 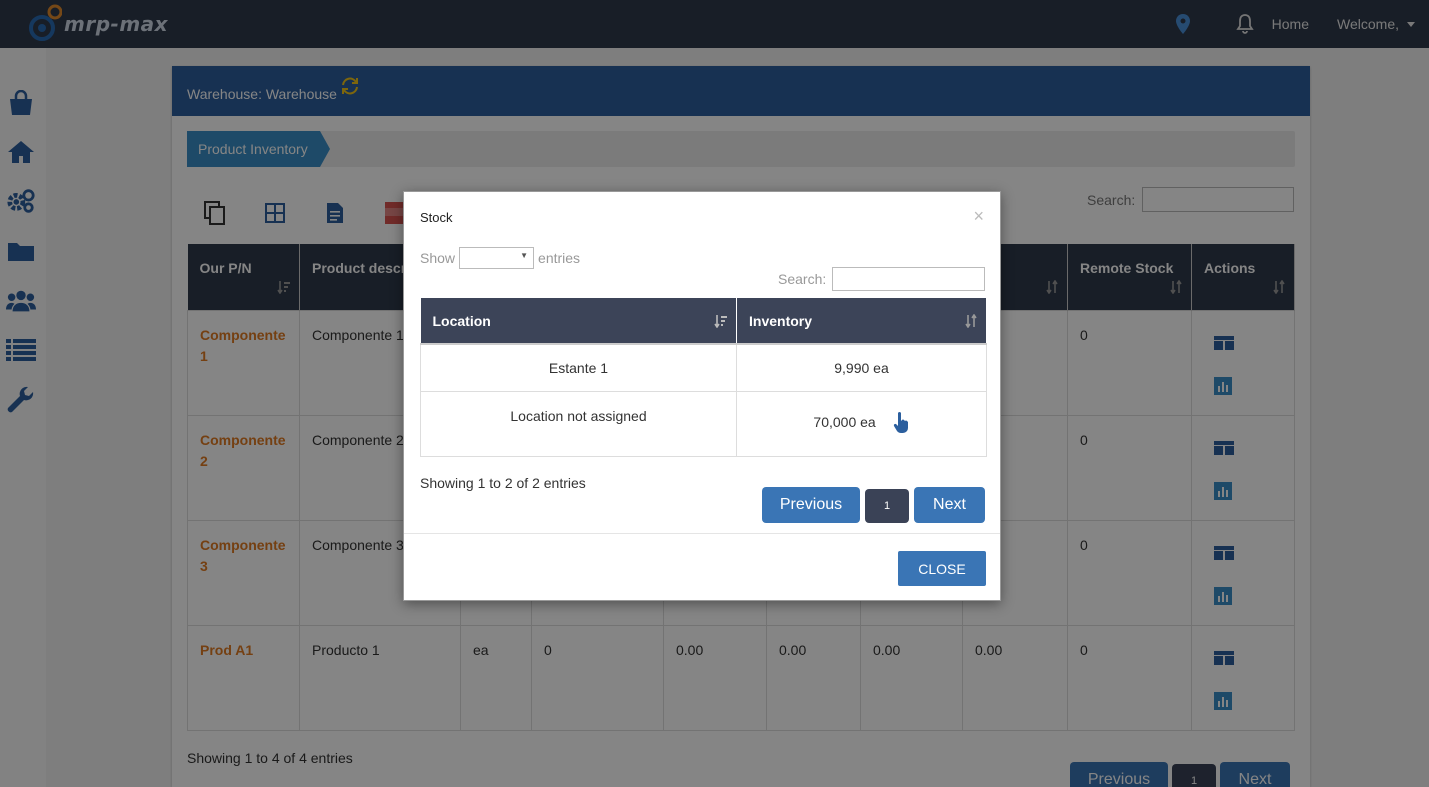 I want to click on show-entries: Show entries, so click(x=500, y=258).